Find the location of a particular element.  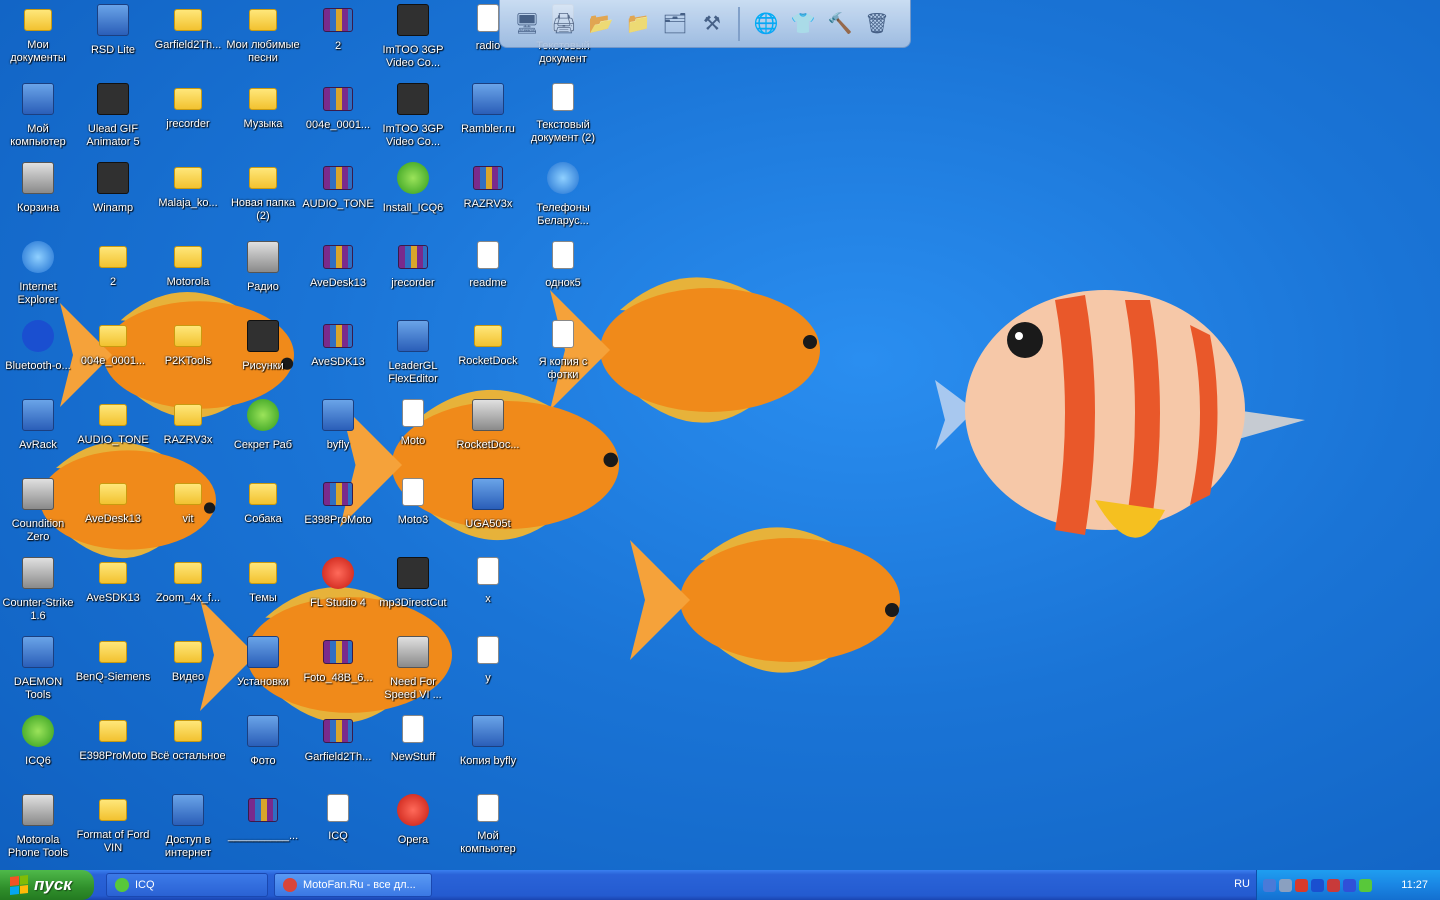

tools-icon: ⚒ is located at coordinates (712, 24).